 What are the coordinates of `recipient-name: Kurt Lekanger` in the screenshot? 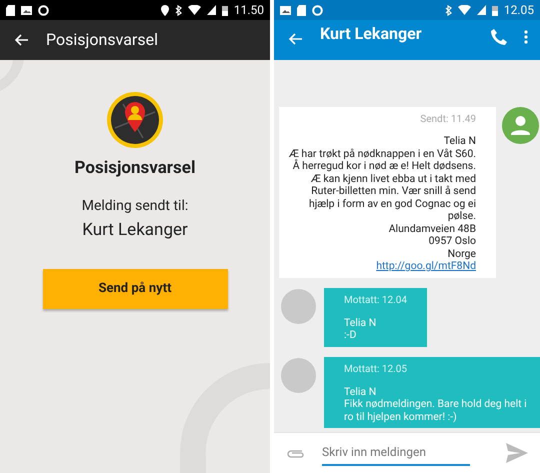 It's located at (135, 230).